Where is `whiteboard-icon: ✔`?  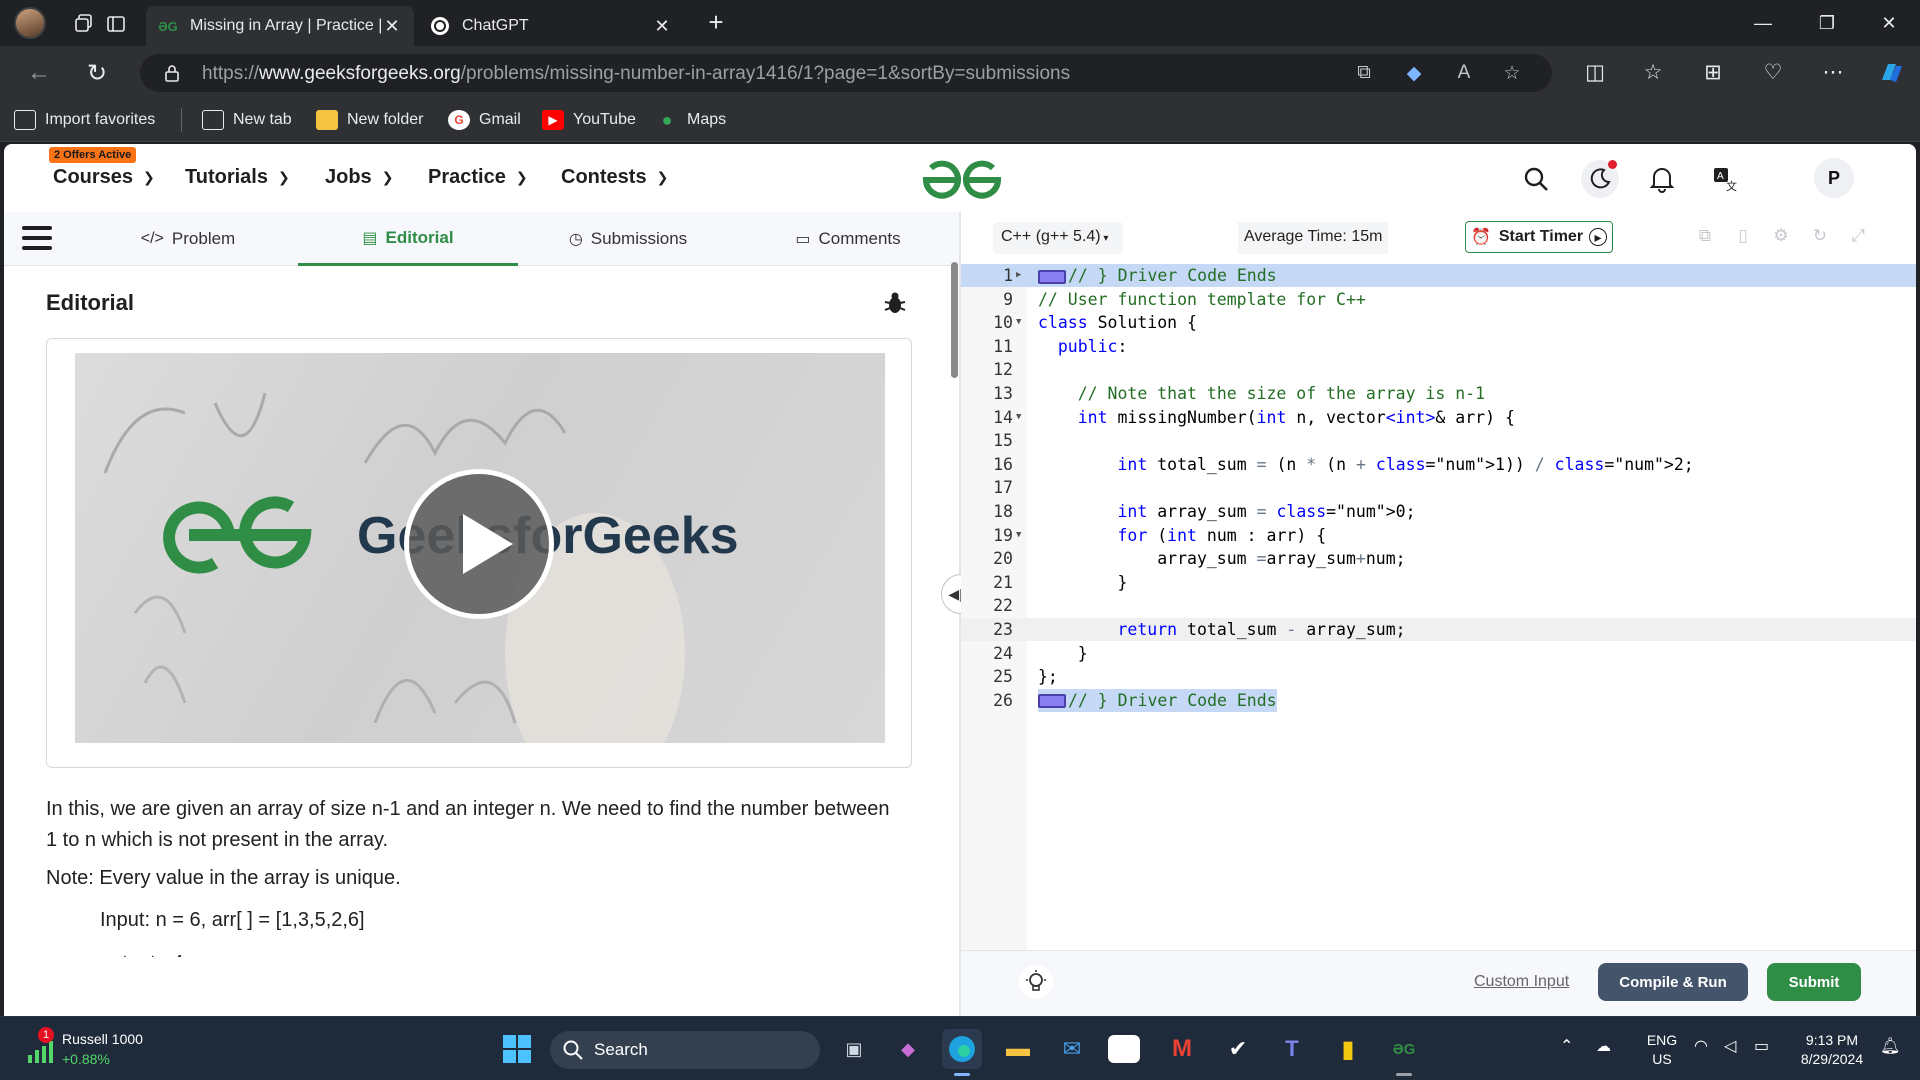 whiteboard-icon: ✔ is located at coordinates (1238, 1049).